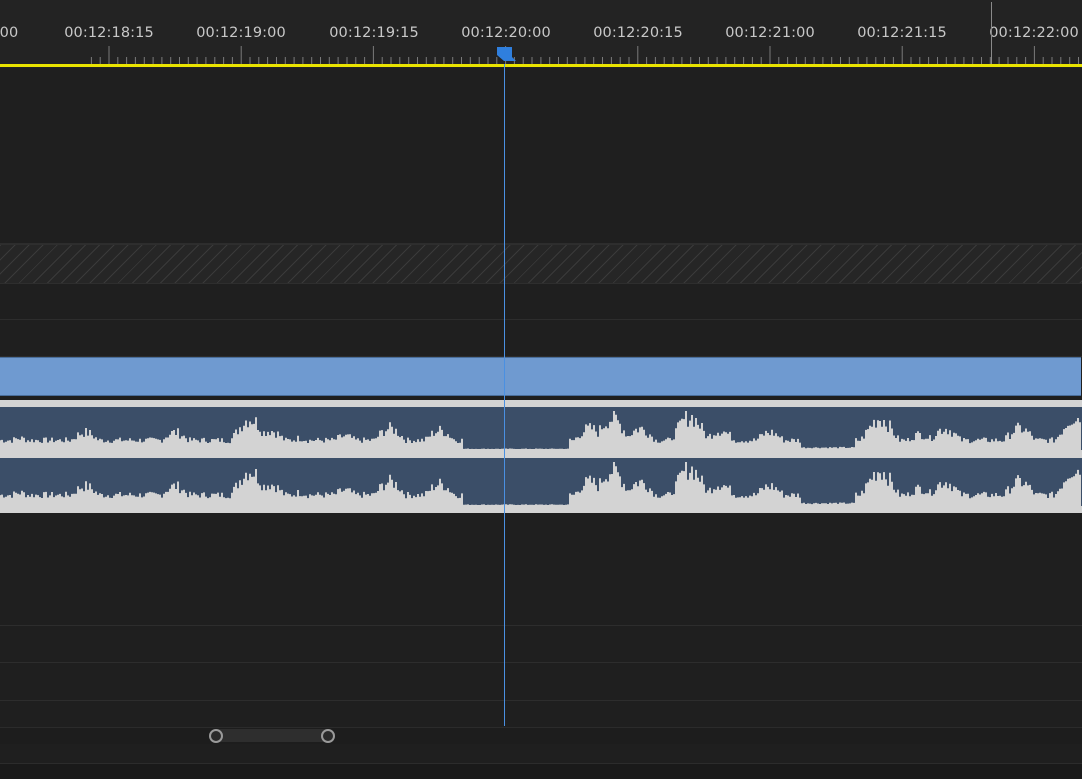  I want to click on playhead-marker-icon, so click(508, 56).